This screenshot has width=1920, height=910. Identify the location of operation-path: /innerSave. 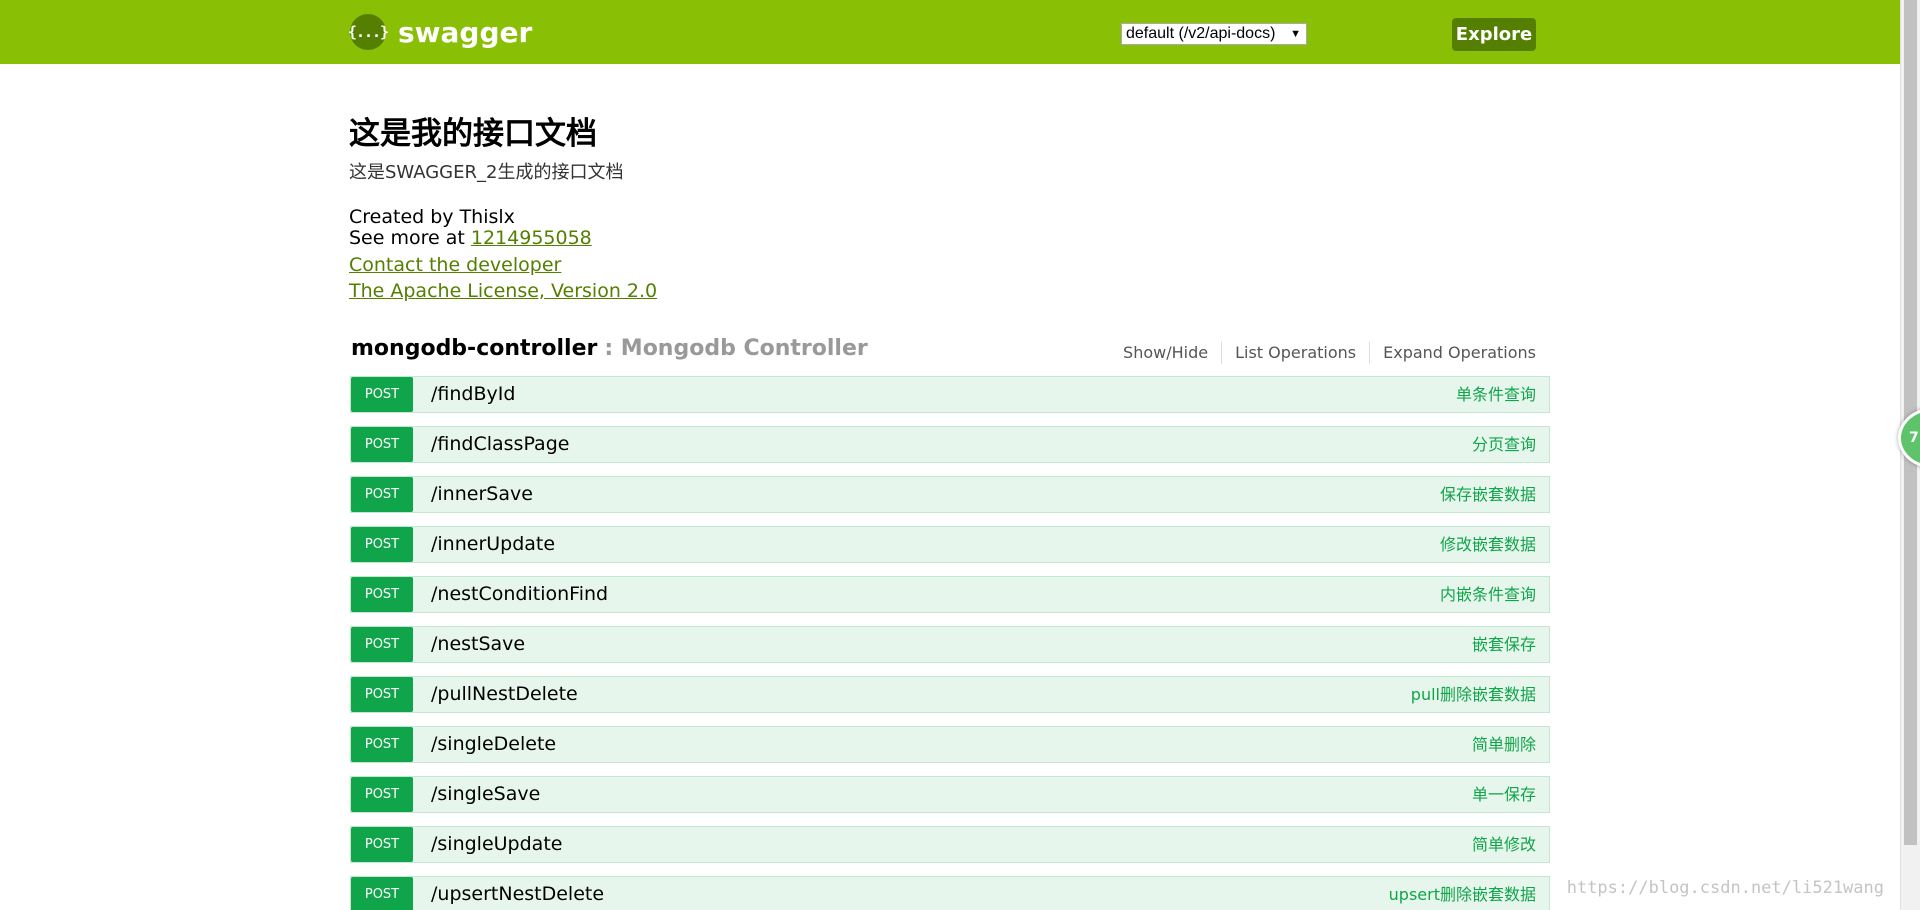
(482, 494).